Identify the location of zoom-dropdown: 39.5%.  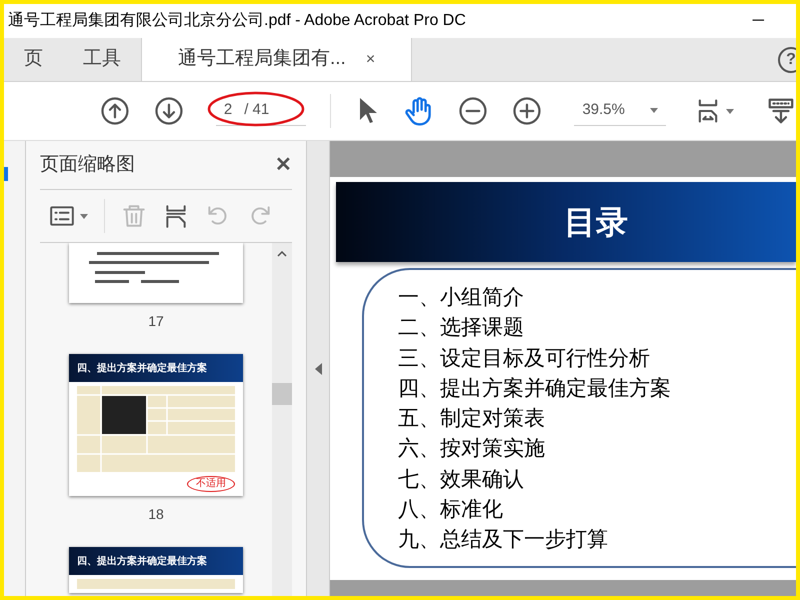
(620, 111).